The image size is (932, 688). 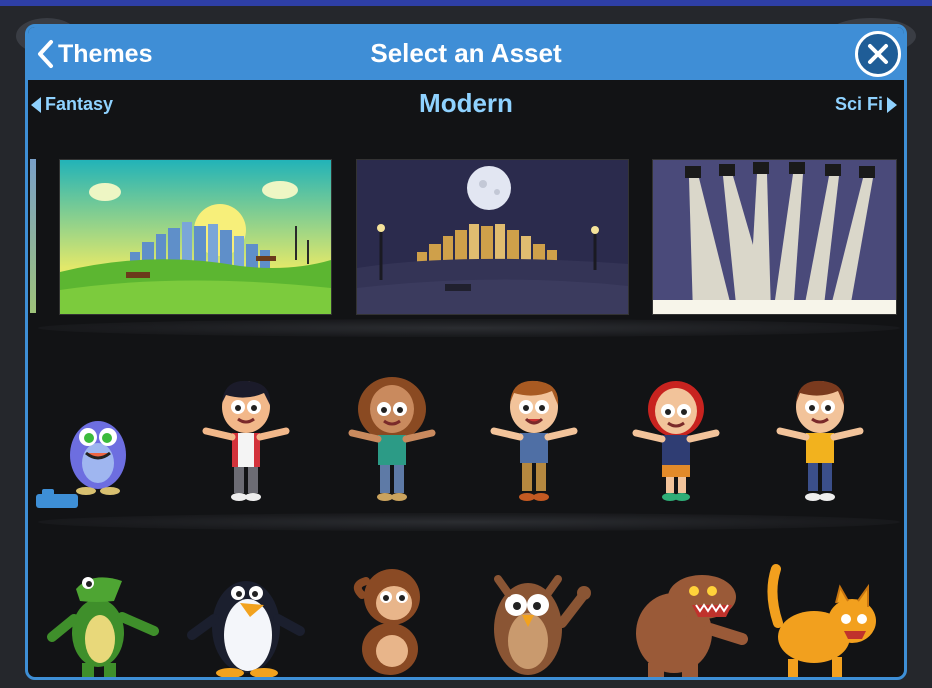 I want to click on asset-toggle-button, so click(x=57, y=498).